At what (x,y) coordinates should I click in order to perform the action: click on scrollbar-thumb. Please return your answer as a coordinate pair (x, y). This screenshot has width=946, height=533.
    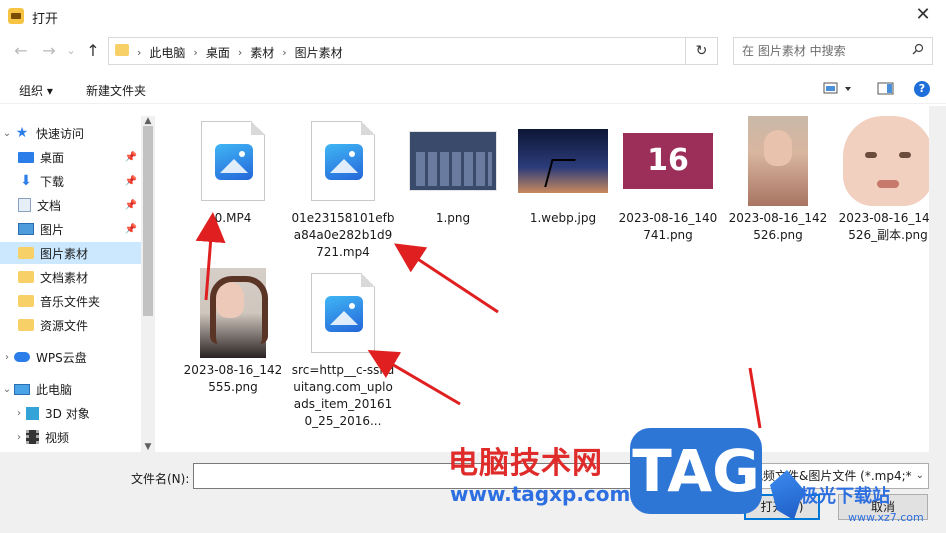
    Looking at the image, I should click on (148, 221).